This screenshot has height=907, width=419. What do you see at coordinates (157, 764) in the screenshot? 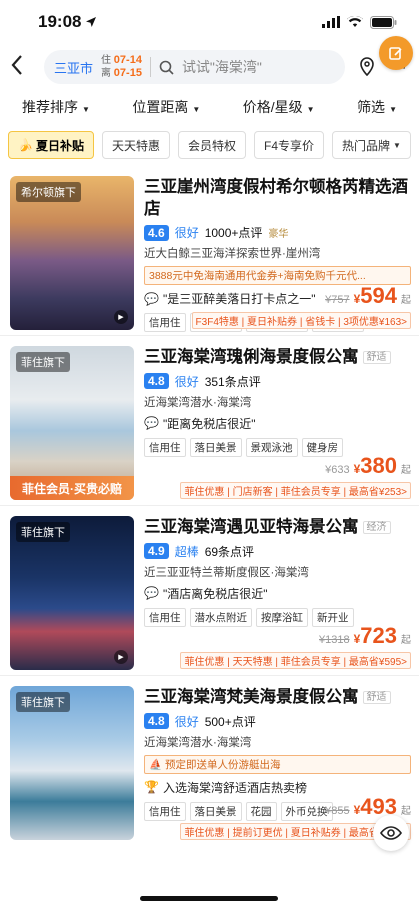
I see `yacht-icon: ⛵` at bounding box center [157, 764].